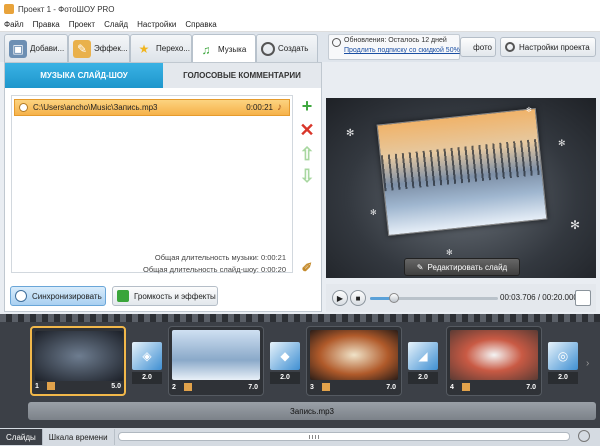 This screenshot has width=600, height=446. I want to click on preview-photo, so click(462, 172).